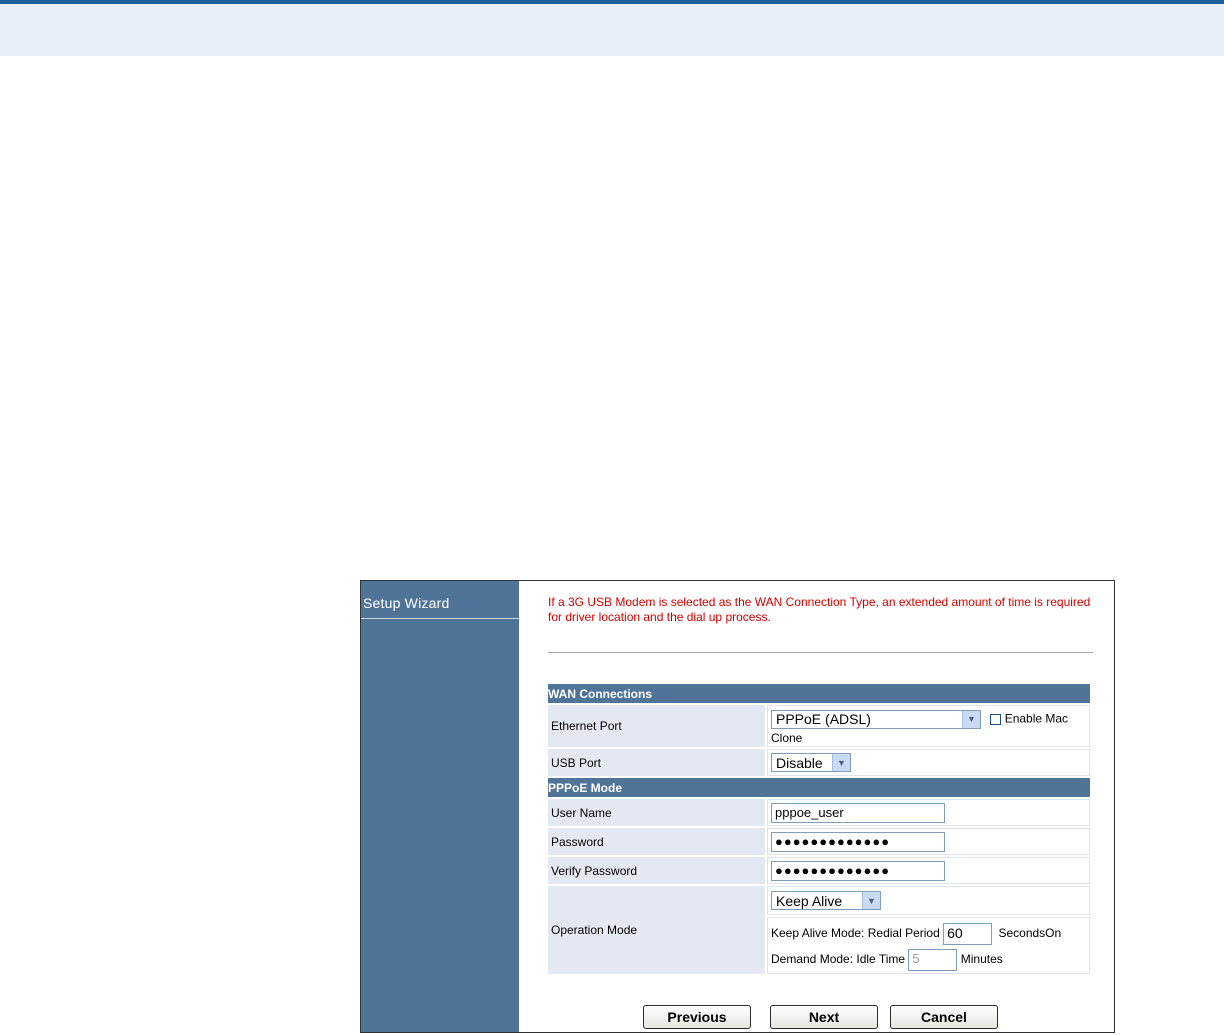 This screenshot has height=1035, width=1224. Describe the element at coordinates (944, 1017) in the screenshot. I see `cancel-button: Cancel` at that location.